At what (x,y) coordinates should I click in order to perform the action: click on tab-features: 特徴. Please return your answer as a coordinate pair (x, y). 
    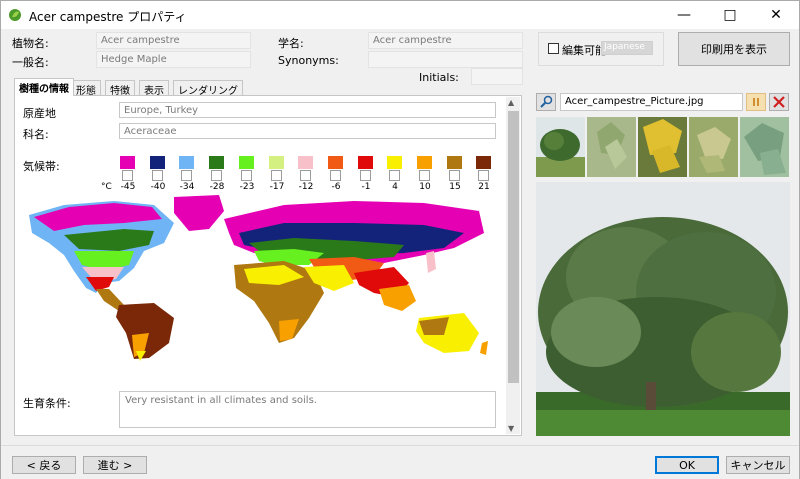
    Looking at the image, I should click on (120, 88).